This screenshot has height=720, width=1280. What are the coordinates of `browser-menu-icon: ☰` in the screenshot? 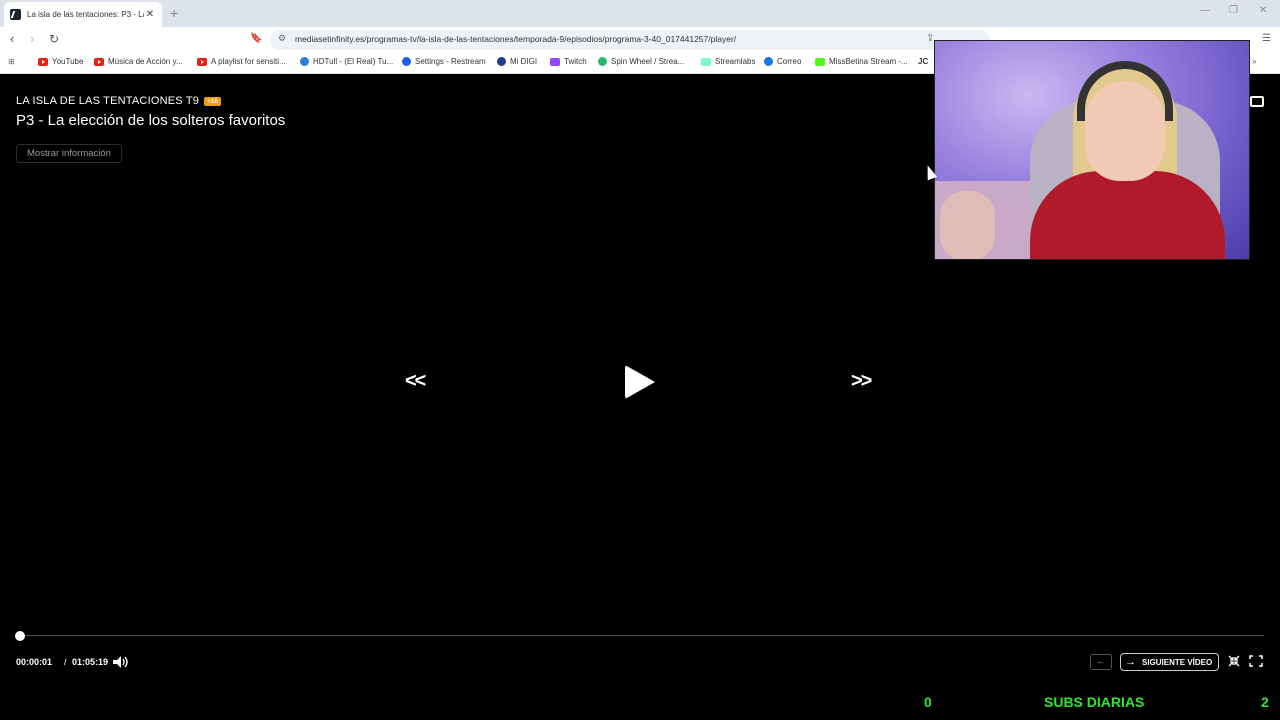 It's located at (1266, 38).